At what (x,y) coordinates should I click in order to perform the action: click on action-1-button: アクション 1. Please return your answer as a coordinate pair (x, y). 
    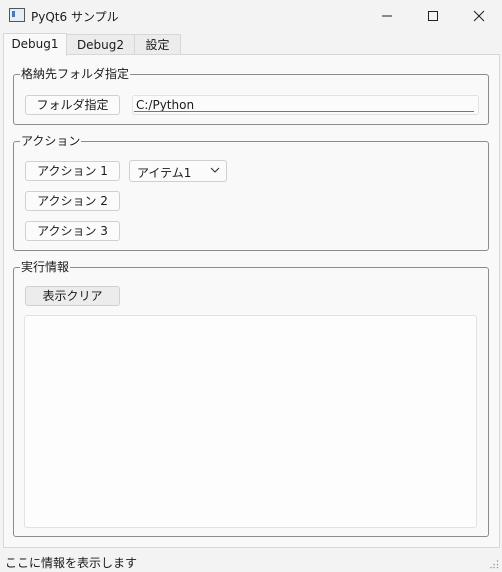
    Looking at the image, I should click on (72, 171).